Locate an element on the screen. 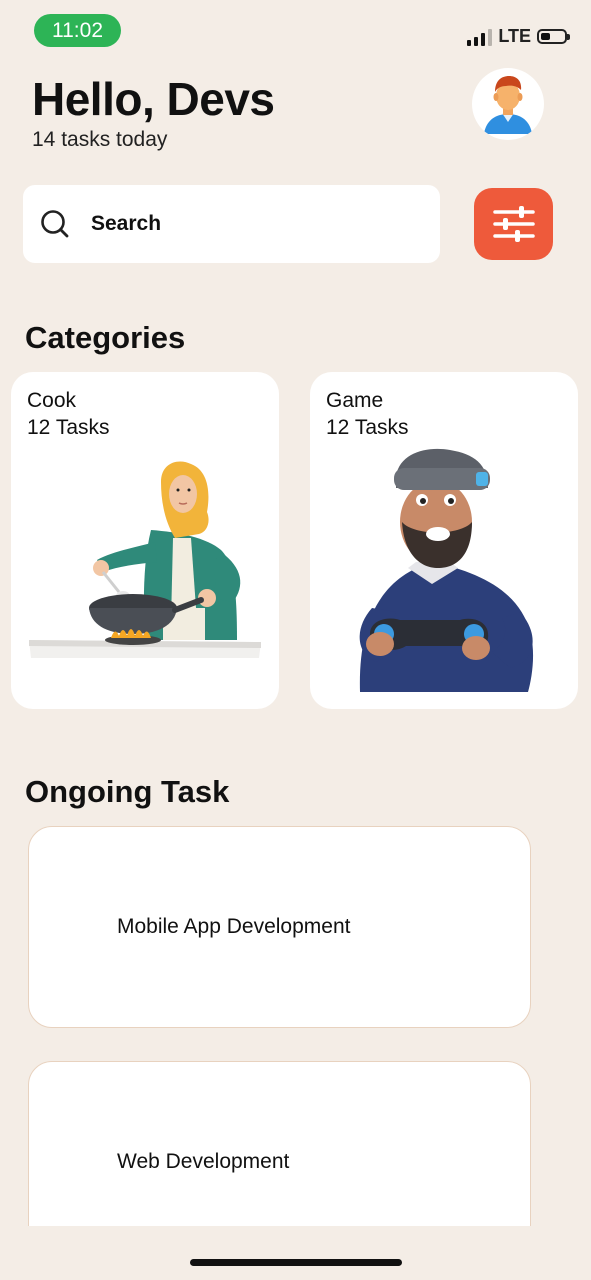 The width and height of the screenshot is (591, 1280). category-name: Cook is located at coordinates (52, 400).